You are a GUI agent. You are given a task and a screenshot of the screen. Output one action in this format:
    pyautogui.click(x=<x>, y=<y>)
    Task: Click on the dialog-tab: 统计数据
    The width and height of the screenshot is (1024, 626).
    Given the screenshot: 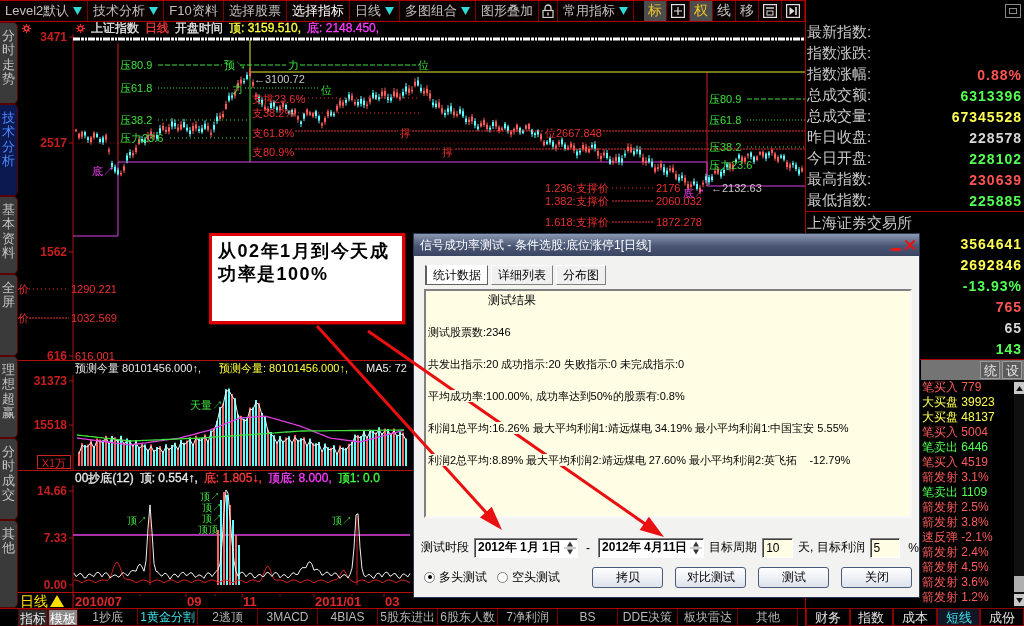 What is the action you would take?
    pyautogui.click(x=456, y=275)
    